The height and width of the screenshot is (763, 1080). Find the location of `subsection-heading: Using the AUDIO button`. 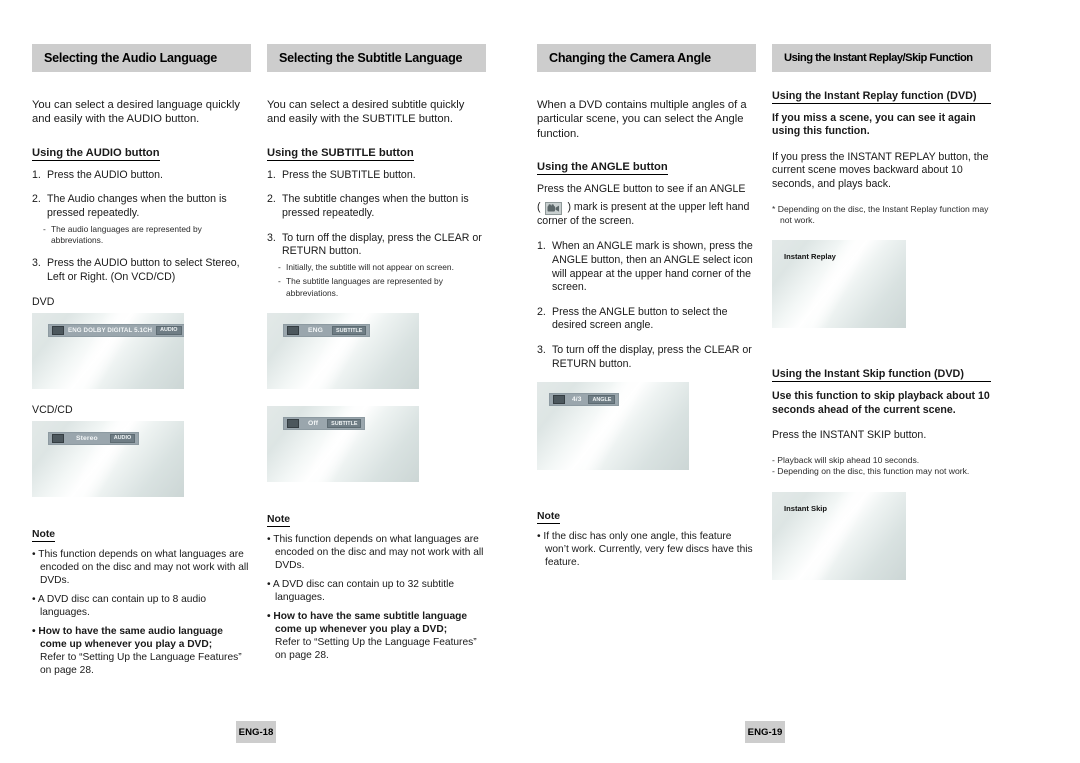

subsection-heading: Using the AUDIO button is located at coordinates (96, 153).